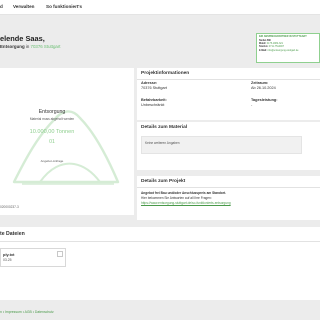 The image size is (320, 320). What do you see at coordinates (154, 100) in the screenshot?
I see `vehicle-access-label: Befahrbarkeit:` at bounding box center [154, 100].